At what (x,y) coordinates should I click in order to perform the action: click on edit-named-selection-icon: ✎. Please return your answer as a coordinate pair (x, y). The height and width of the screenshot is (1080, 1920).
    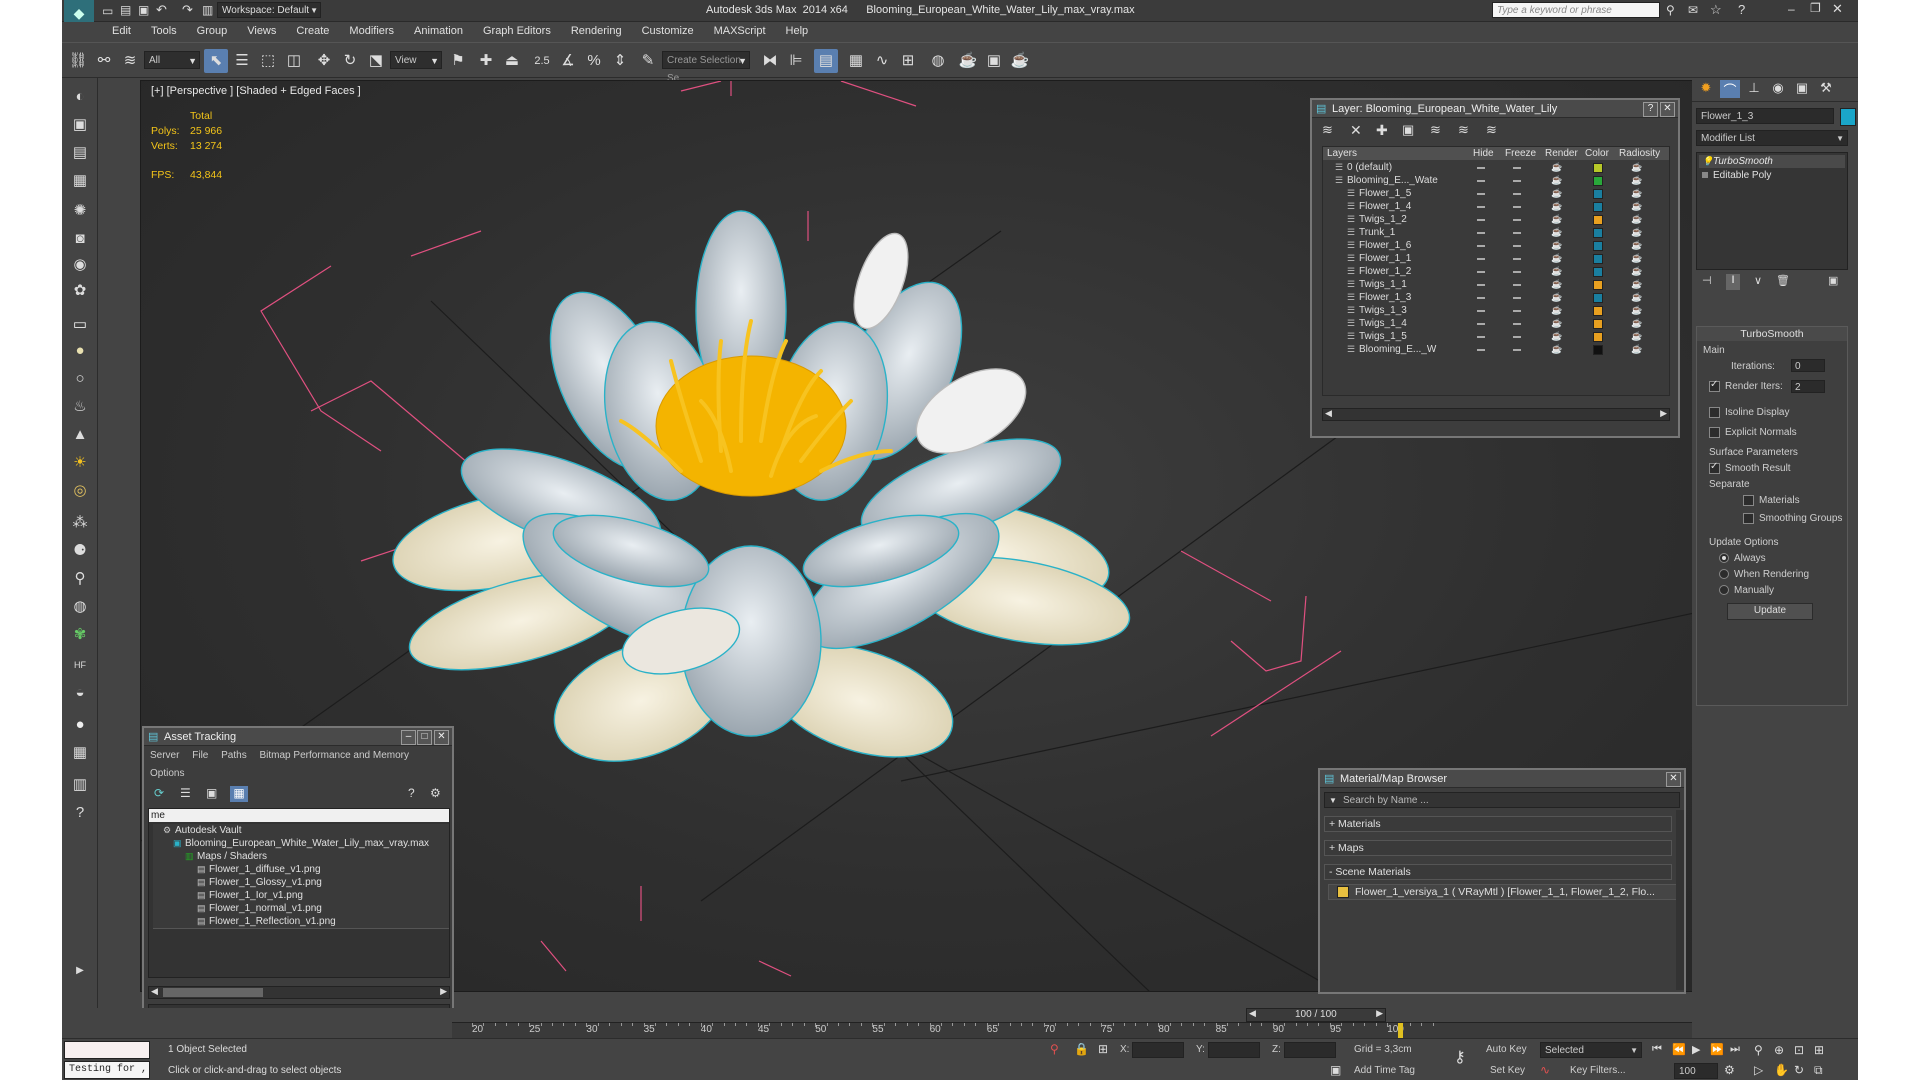
    Looking at the image, I should click on (648, 61).